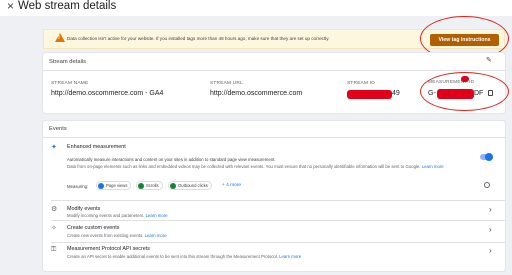 This screenshot has height=275, width=512. Describe the element at coordinates (489, 60) in the screenshot. I see `edit-pencil-icon: ✎` at that location.